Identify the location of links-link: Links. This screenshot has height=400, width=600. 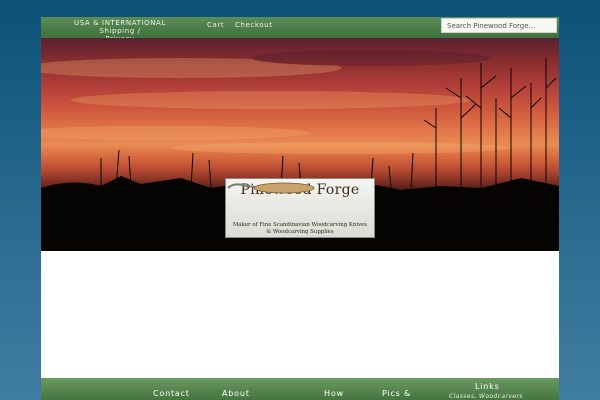
(487, 386).